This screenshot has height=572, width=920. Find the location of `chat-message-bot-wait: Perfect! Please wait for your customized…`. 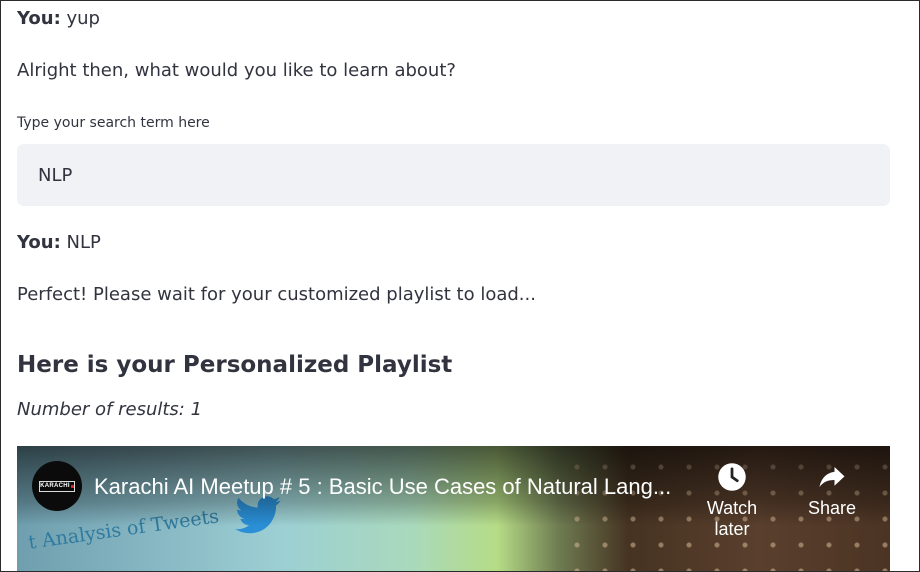

chat-message-bot-wait: Perfect! Please wait for your customized… is located at coordinates (276, 294).